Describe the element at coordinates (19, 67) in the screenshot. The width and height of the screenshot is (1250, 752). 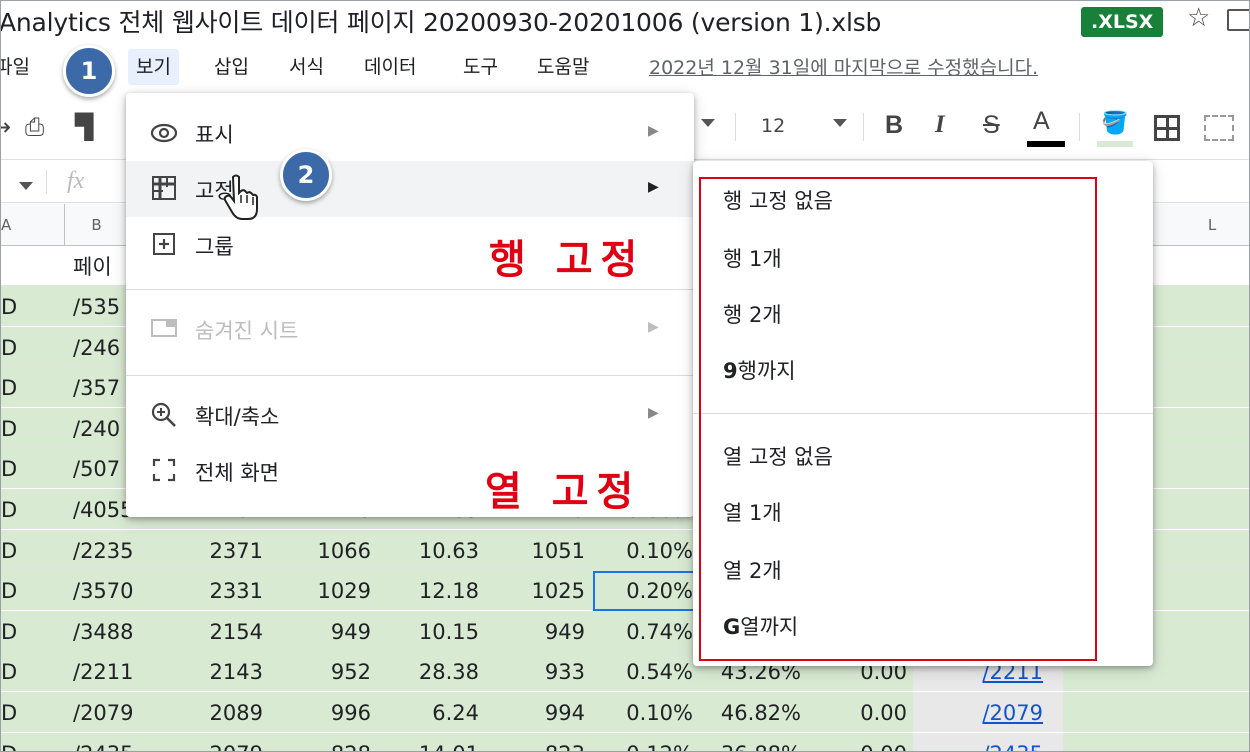
I see `menu-file: 파일` at that location.